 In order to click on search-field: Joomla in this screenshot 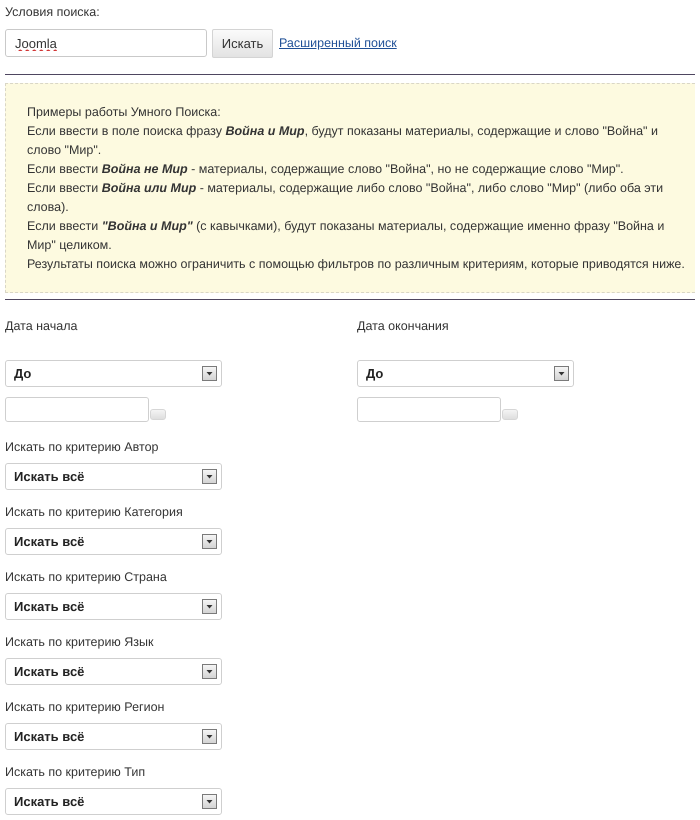, I will do `click(106, 43)`.